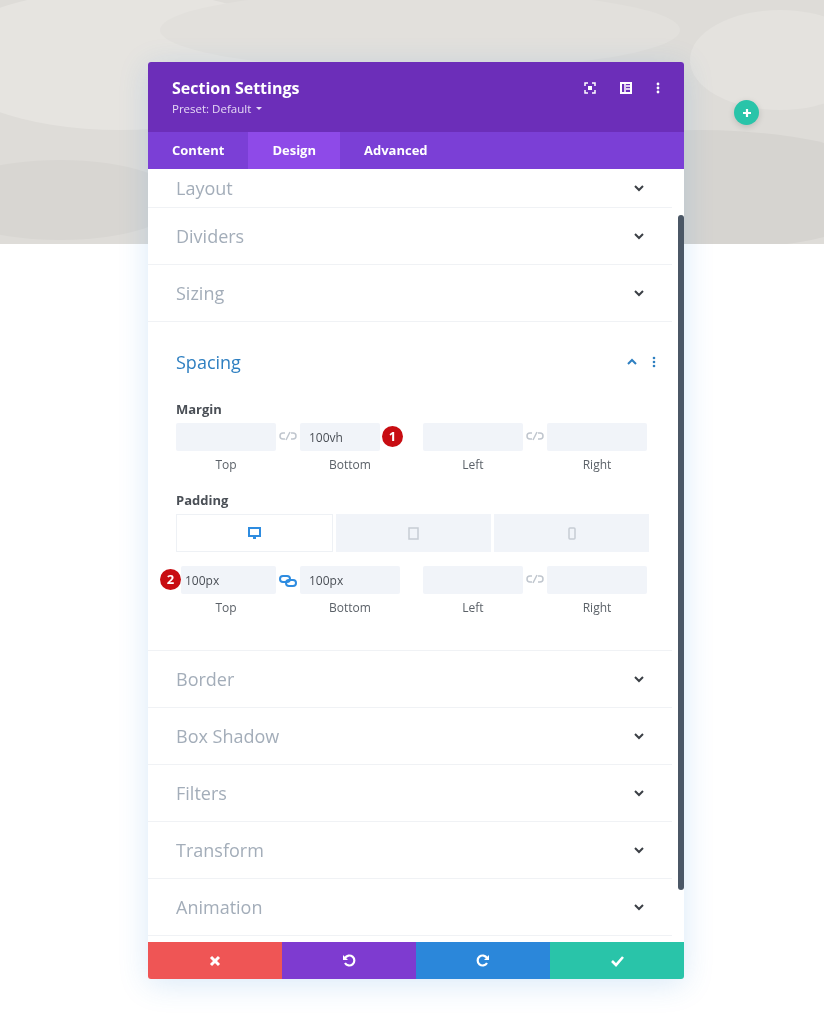 Image resolution: width=824 pixels, height=1024 pixels. Describe the element at coordinates (590, 88) in the screenshot. I see `focus-icon` at that location.